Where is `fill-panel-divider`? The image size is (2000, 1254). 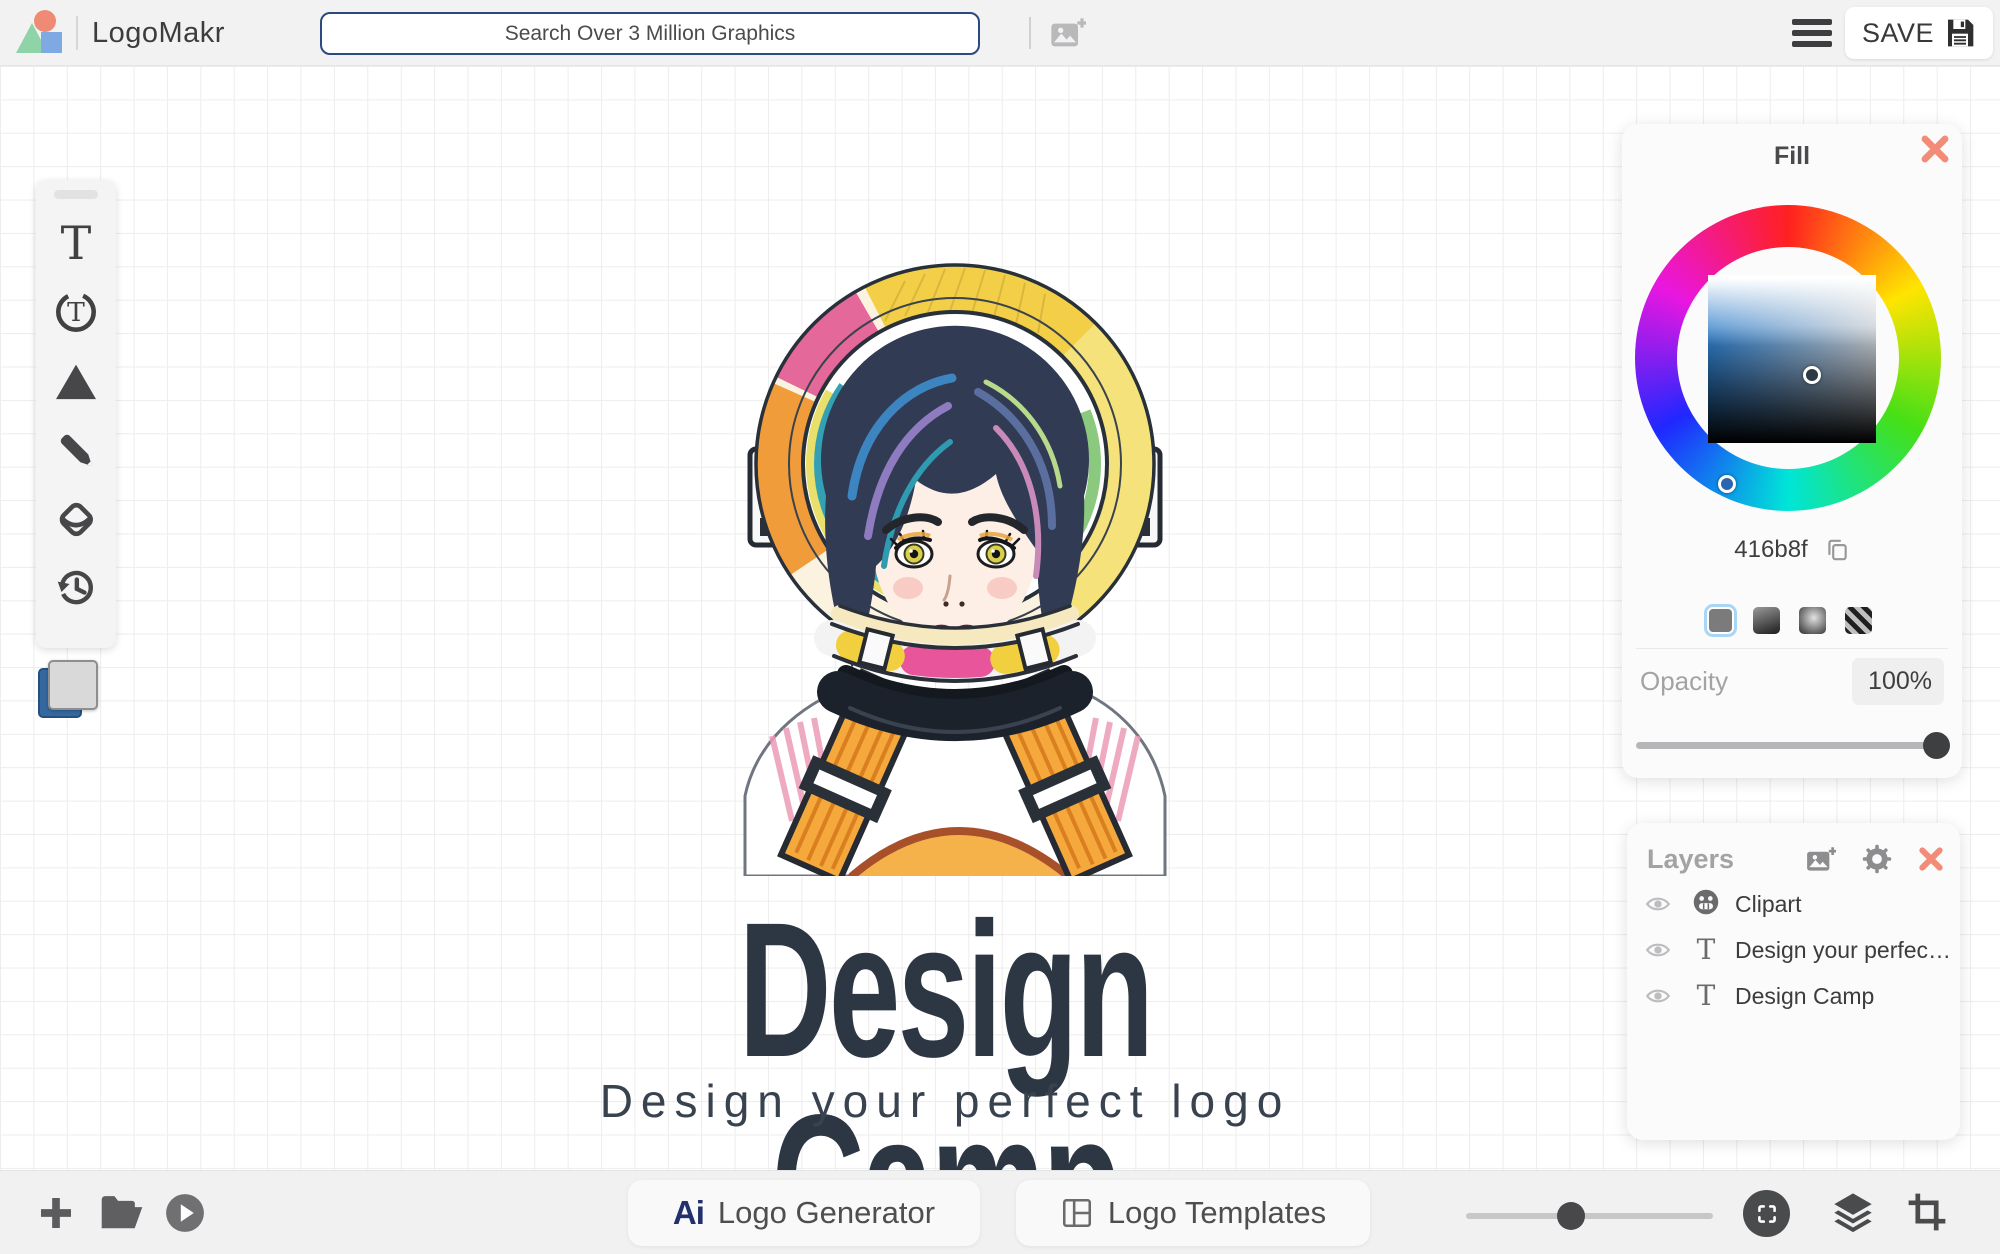 fill-panel-divider is located at coordinates (1792, 648).